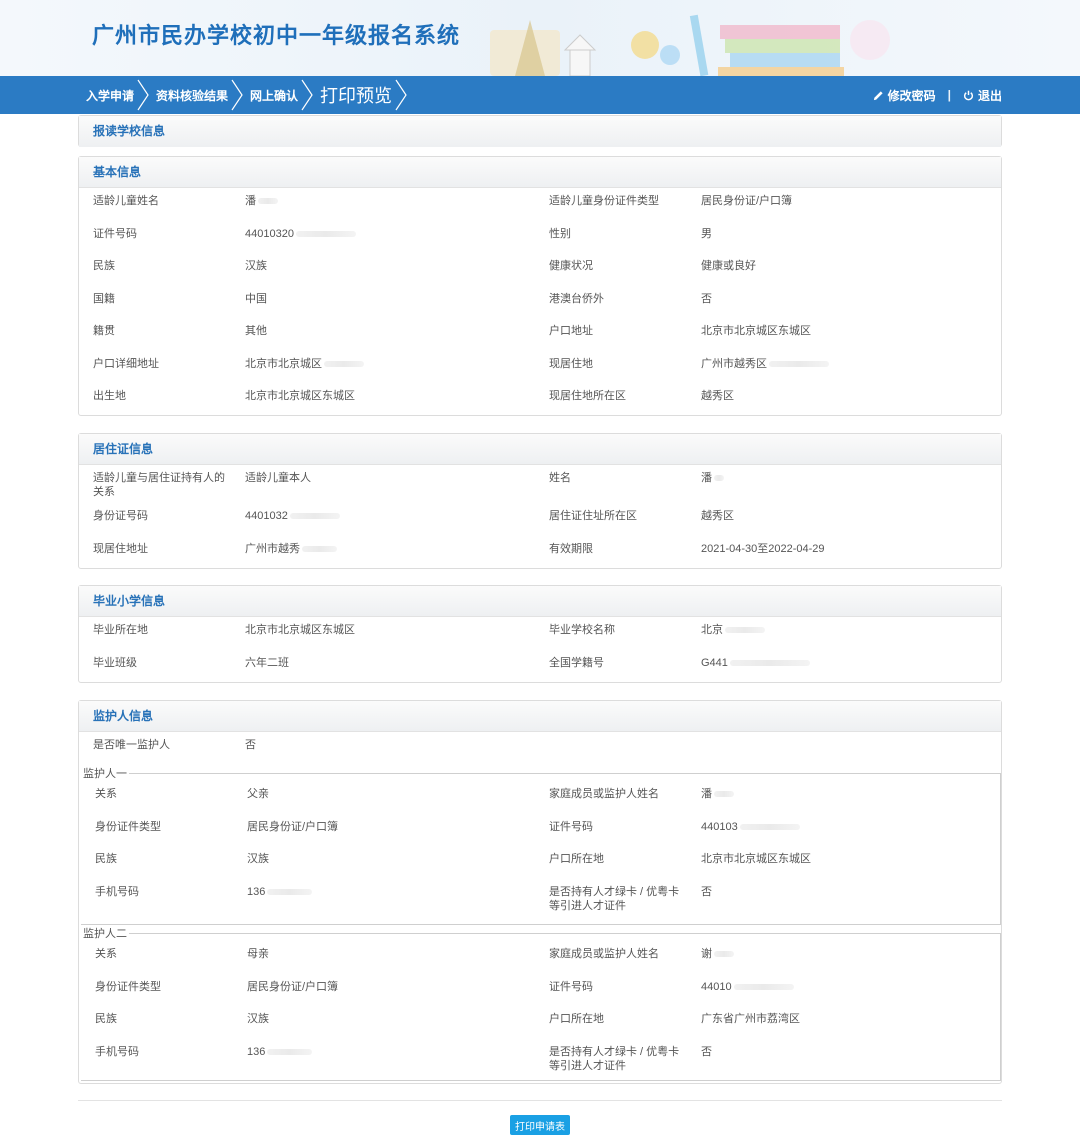 The width and height of the screenshot is (1080, 1147). I want to click on field-value: 广东省广州市荔湾区, so click(750, 1019).